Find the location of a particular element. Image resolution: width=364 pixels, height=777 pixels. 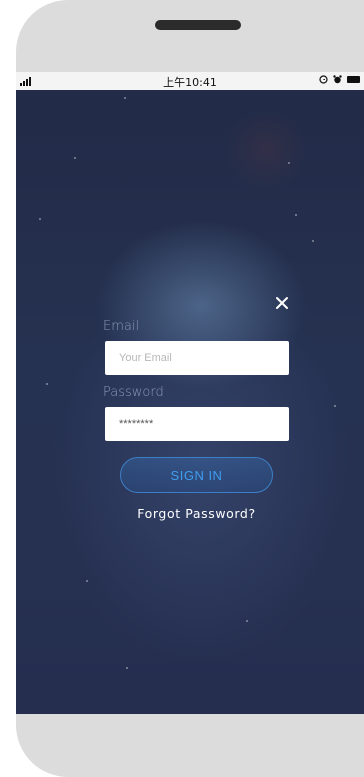

forgot-password-link: Forgot Password? is located at coordinates (196, 513).